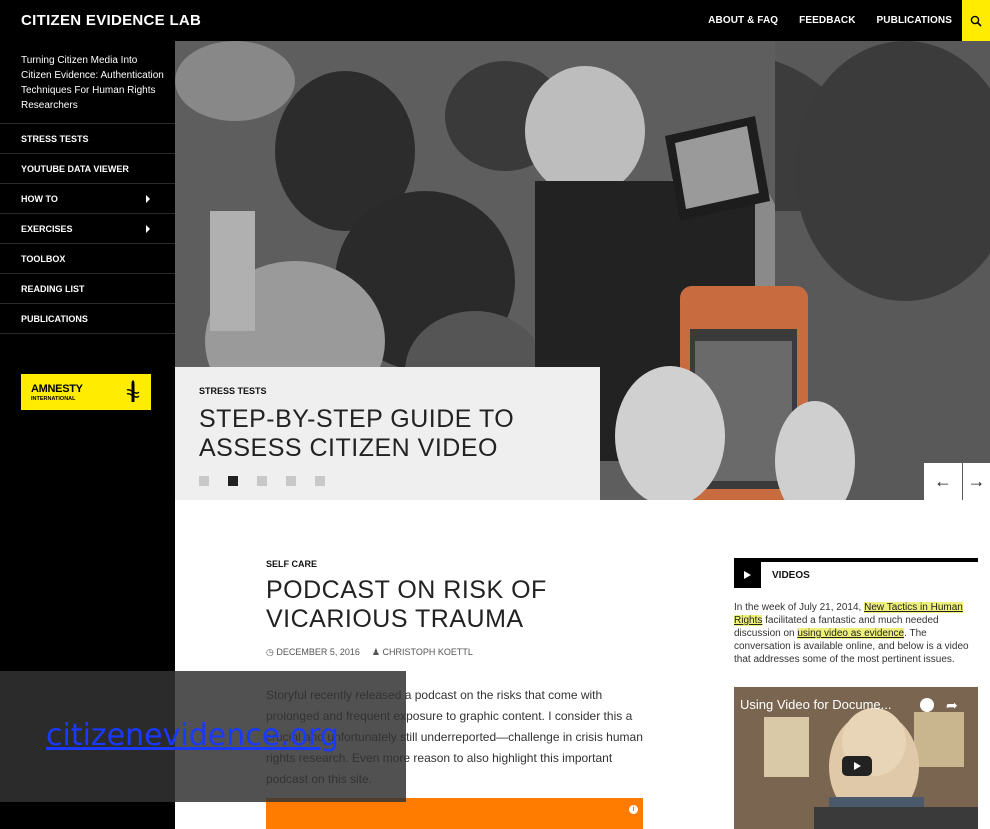 This screenshot has height=829, width=990. I want to click on post-date: ◷ DECEMBER 5, 2016, so click(313, 652).